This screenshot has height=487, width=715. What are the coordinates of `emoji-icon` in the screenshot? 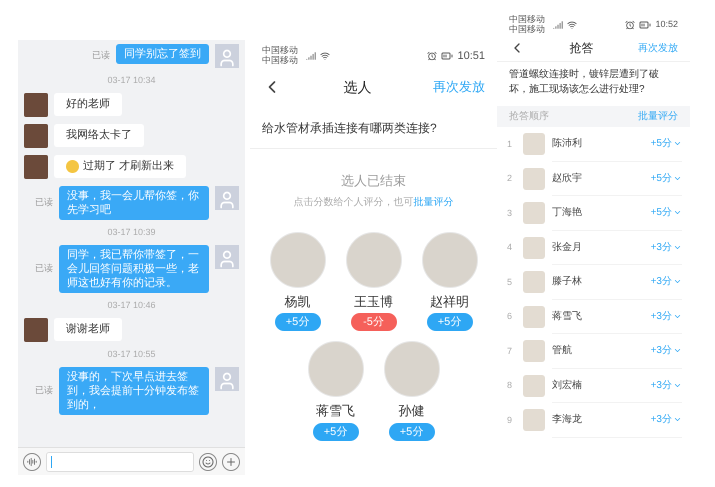 It's located at (72, 166).